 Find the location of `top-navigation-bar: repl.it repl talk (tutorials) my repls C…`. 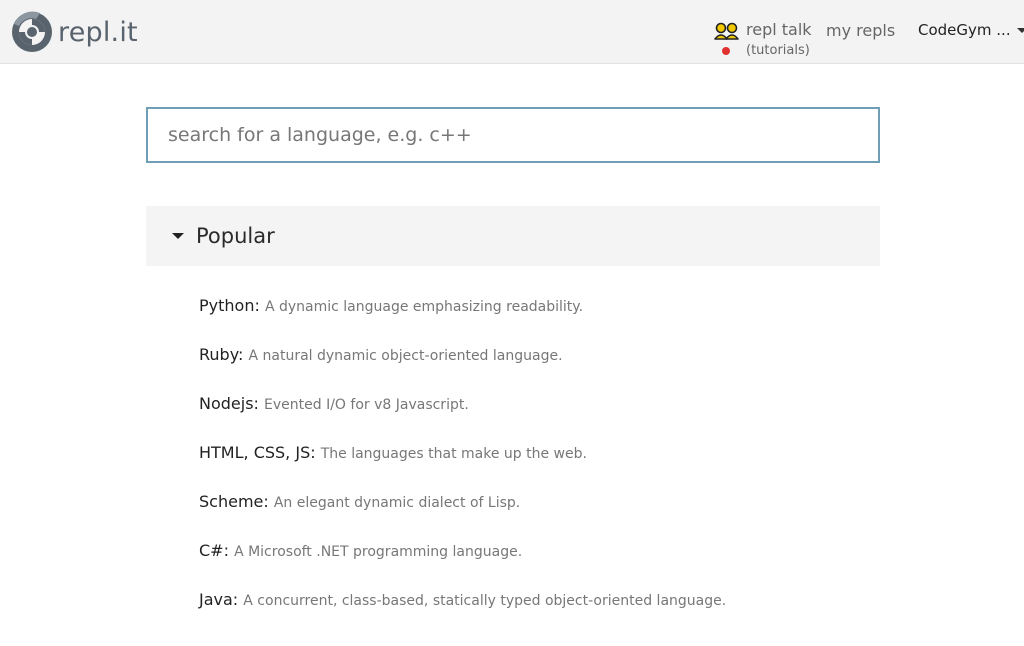

top-navigation-bar: repl.it repl talk (tutorials) my repls C… is located at coordinates (512, 32).